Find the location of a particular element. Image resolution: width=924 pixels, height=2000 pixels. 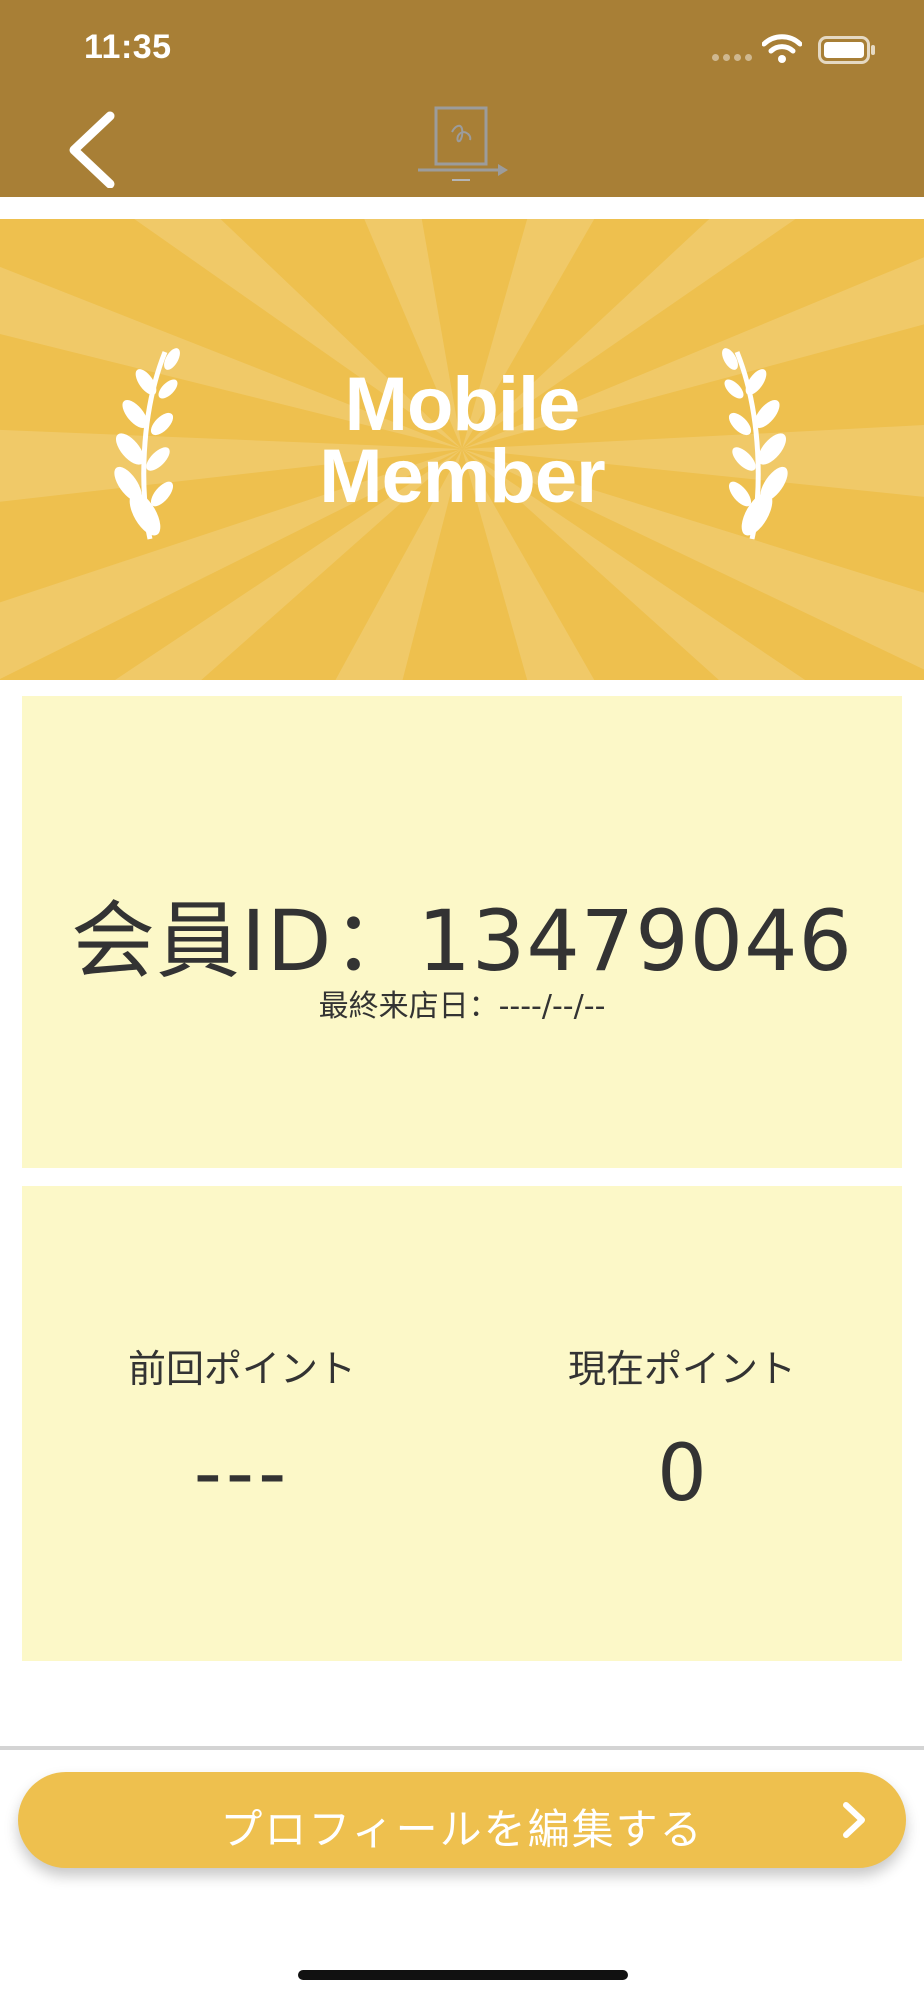

current-points: 現在ポイント 0 is located at coordinates (682, 1428).